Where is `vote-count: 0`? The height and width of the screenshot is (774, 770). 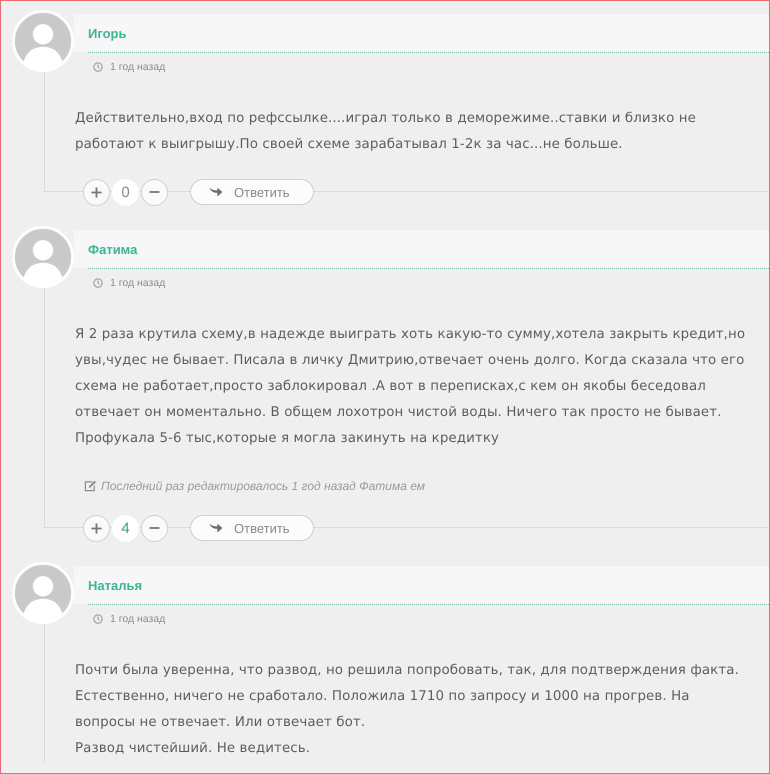 vote-count: 0 is located at coordinates (125, 192).